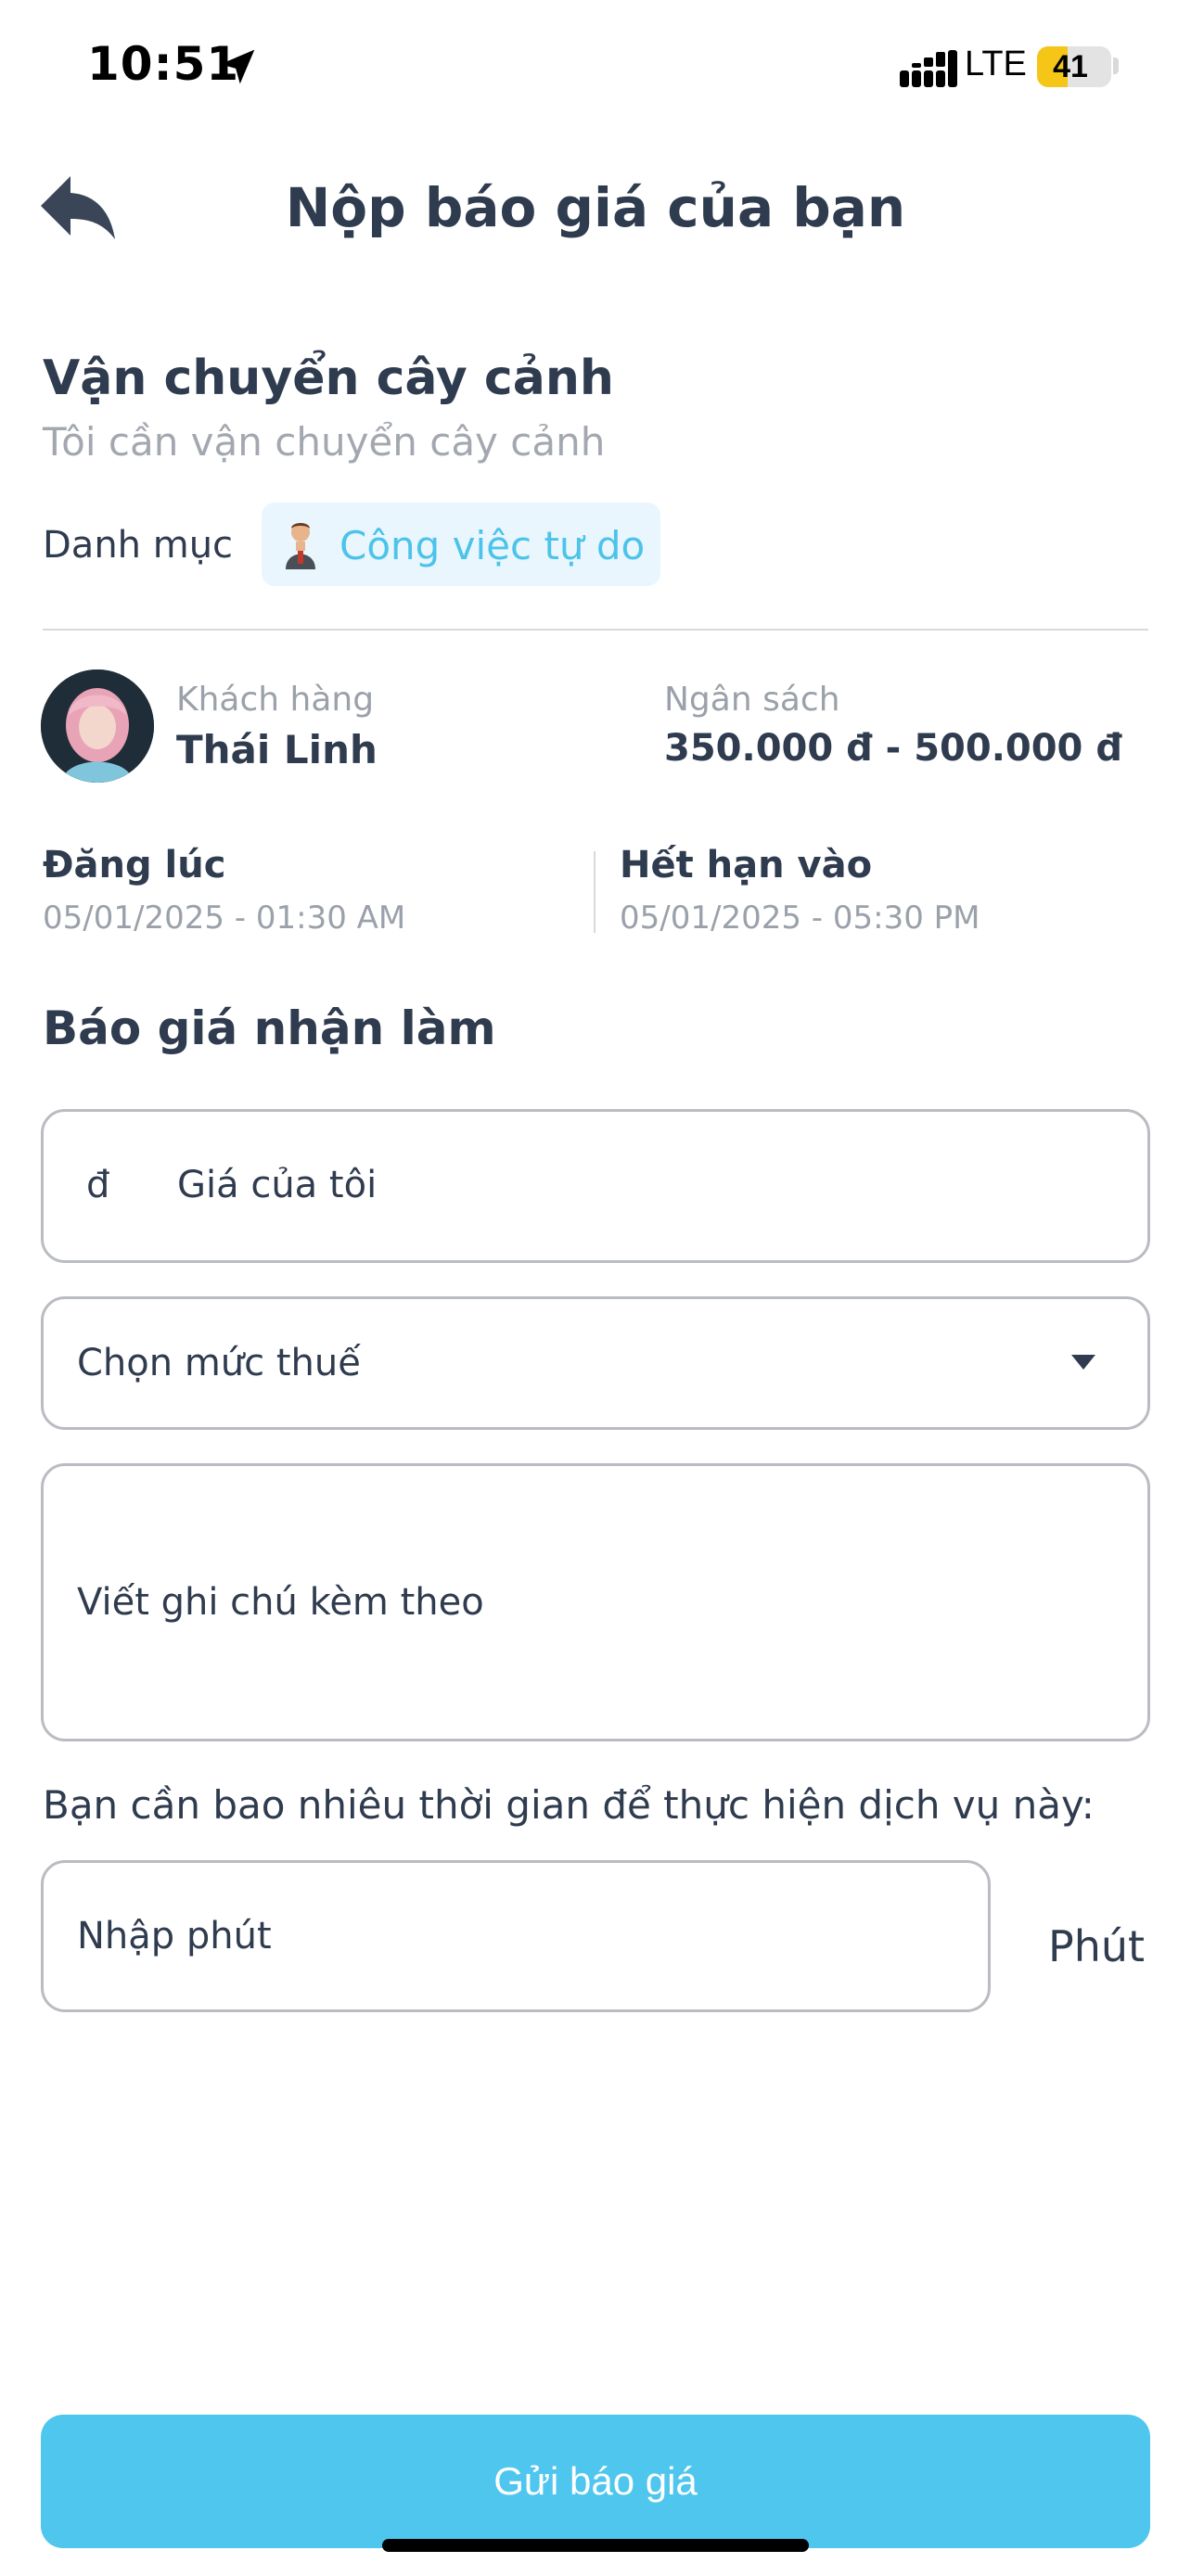  I want to click on submit-label: Gửi báo giá, so click(595, 2481).